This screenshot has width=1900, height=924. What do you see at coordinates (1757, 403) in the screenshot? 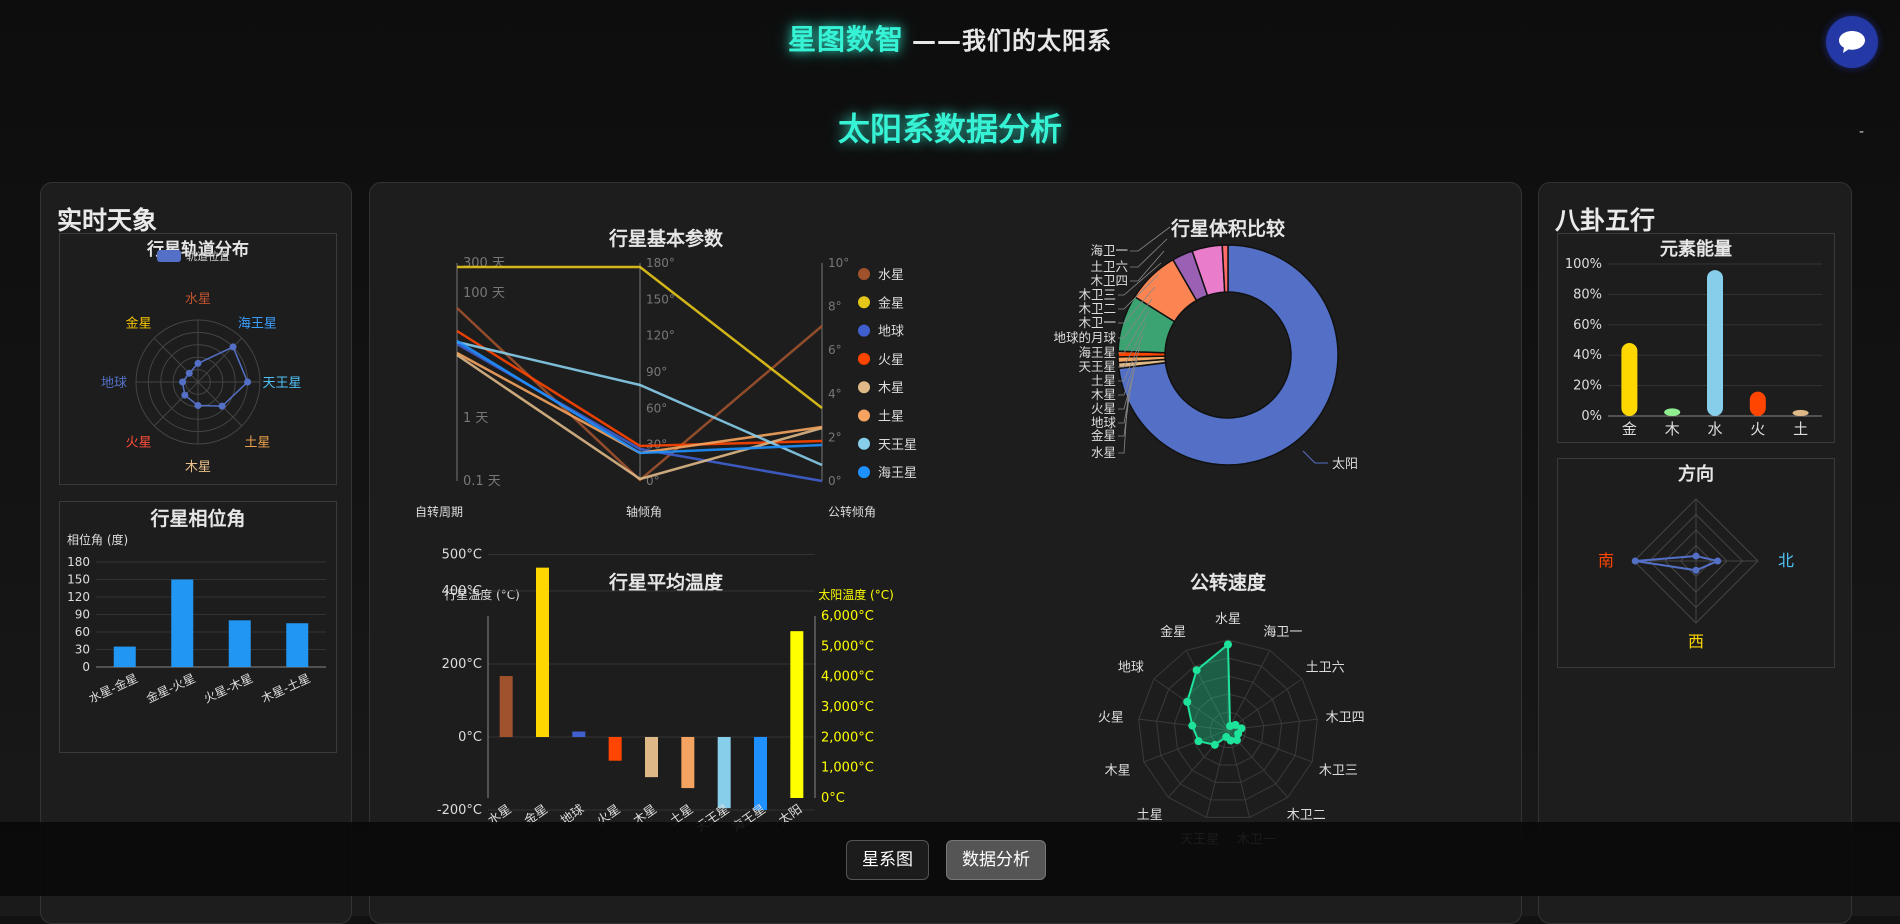
I see `energy-bar` at bounding box center [1757, 403].